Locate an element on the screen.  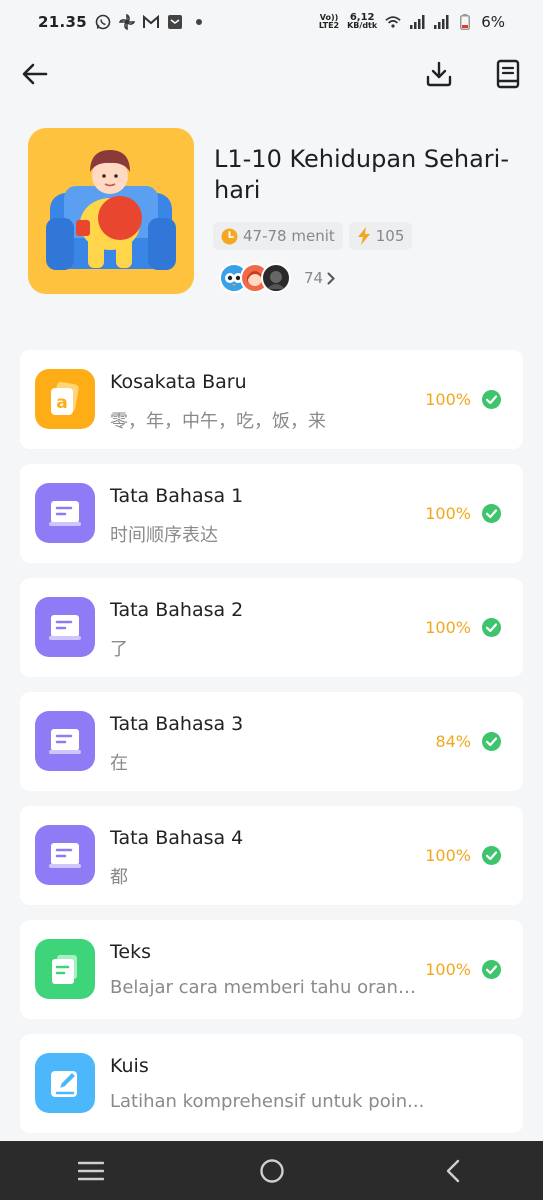
clock-icon is located at coordinates (229, 236).